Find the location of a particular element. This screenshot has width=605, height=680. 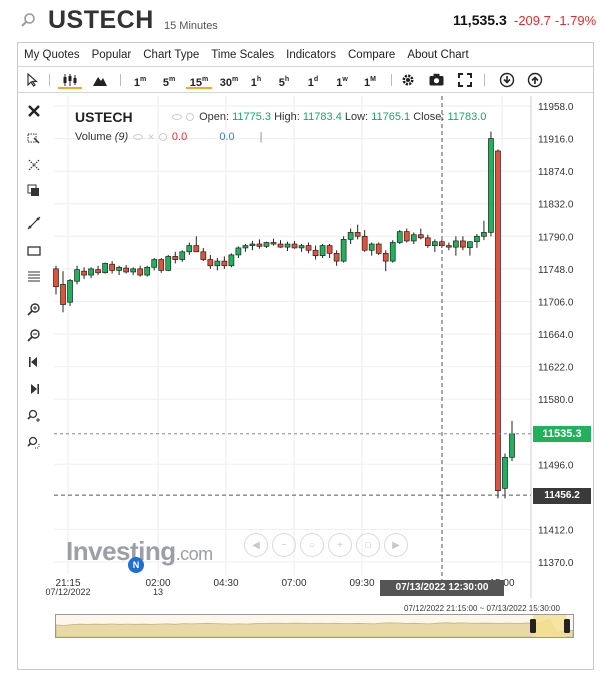

navigator-selection is located at coordinates (550, 626).